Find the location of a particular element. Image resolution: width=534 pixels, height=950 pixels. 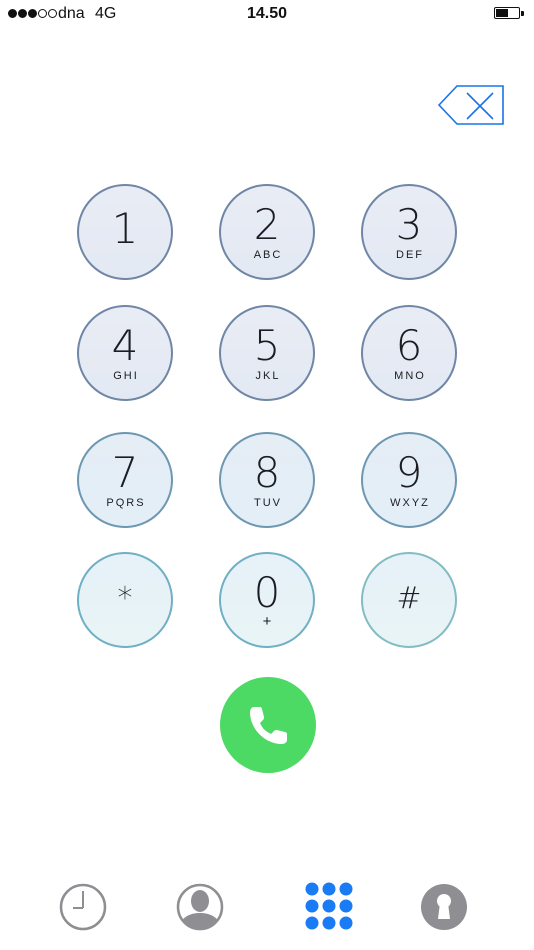

key-letters: + is located at coordinates (267, 621).